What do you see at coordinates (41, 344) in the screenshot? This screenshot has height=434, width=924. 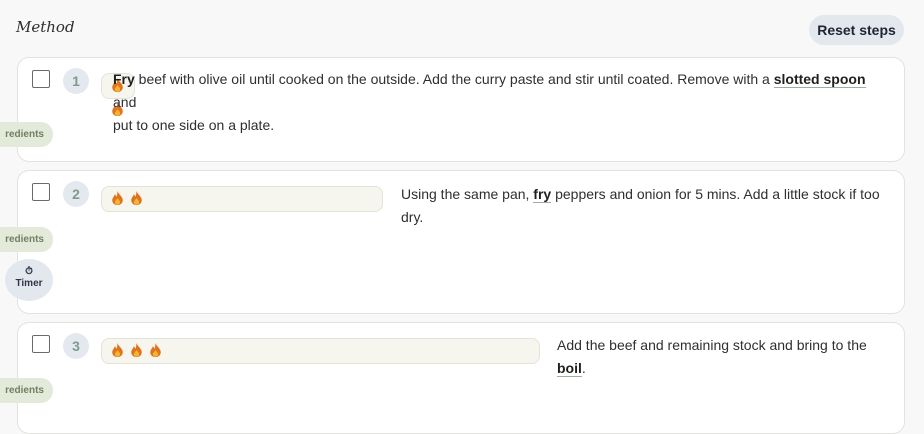 I see `step-3-checkbox` at bounding box center [41, 344].